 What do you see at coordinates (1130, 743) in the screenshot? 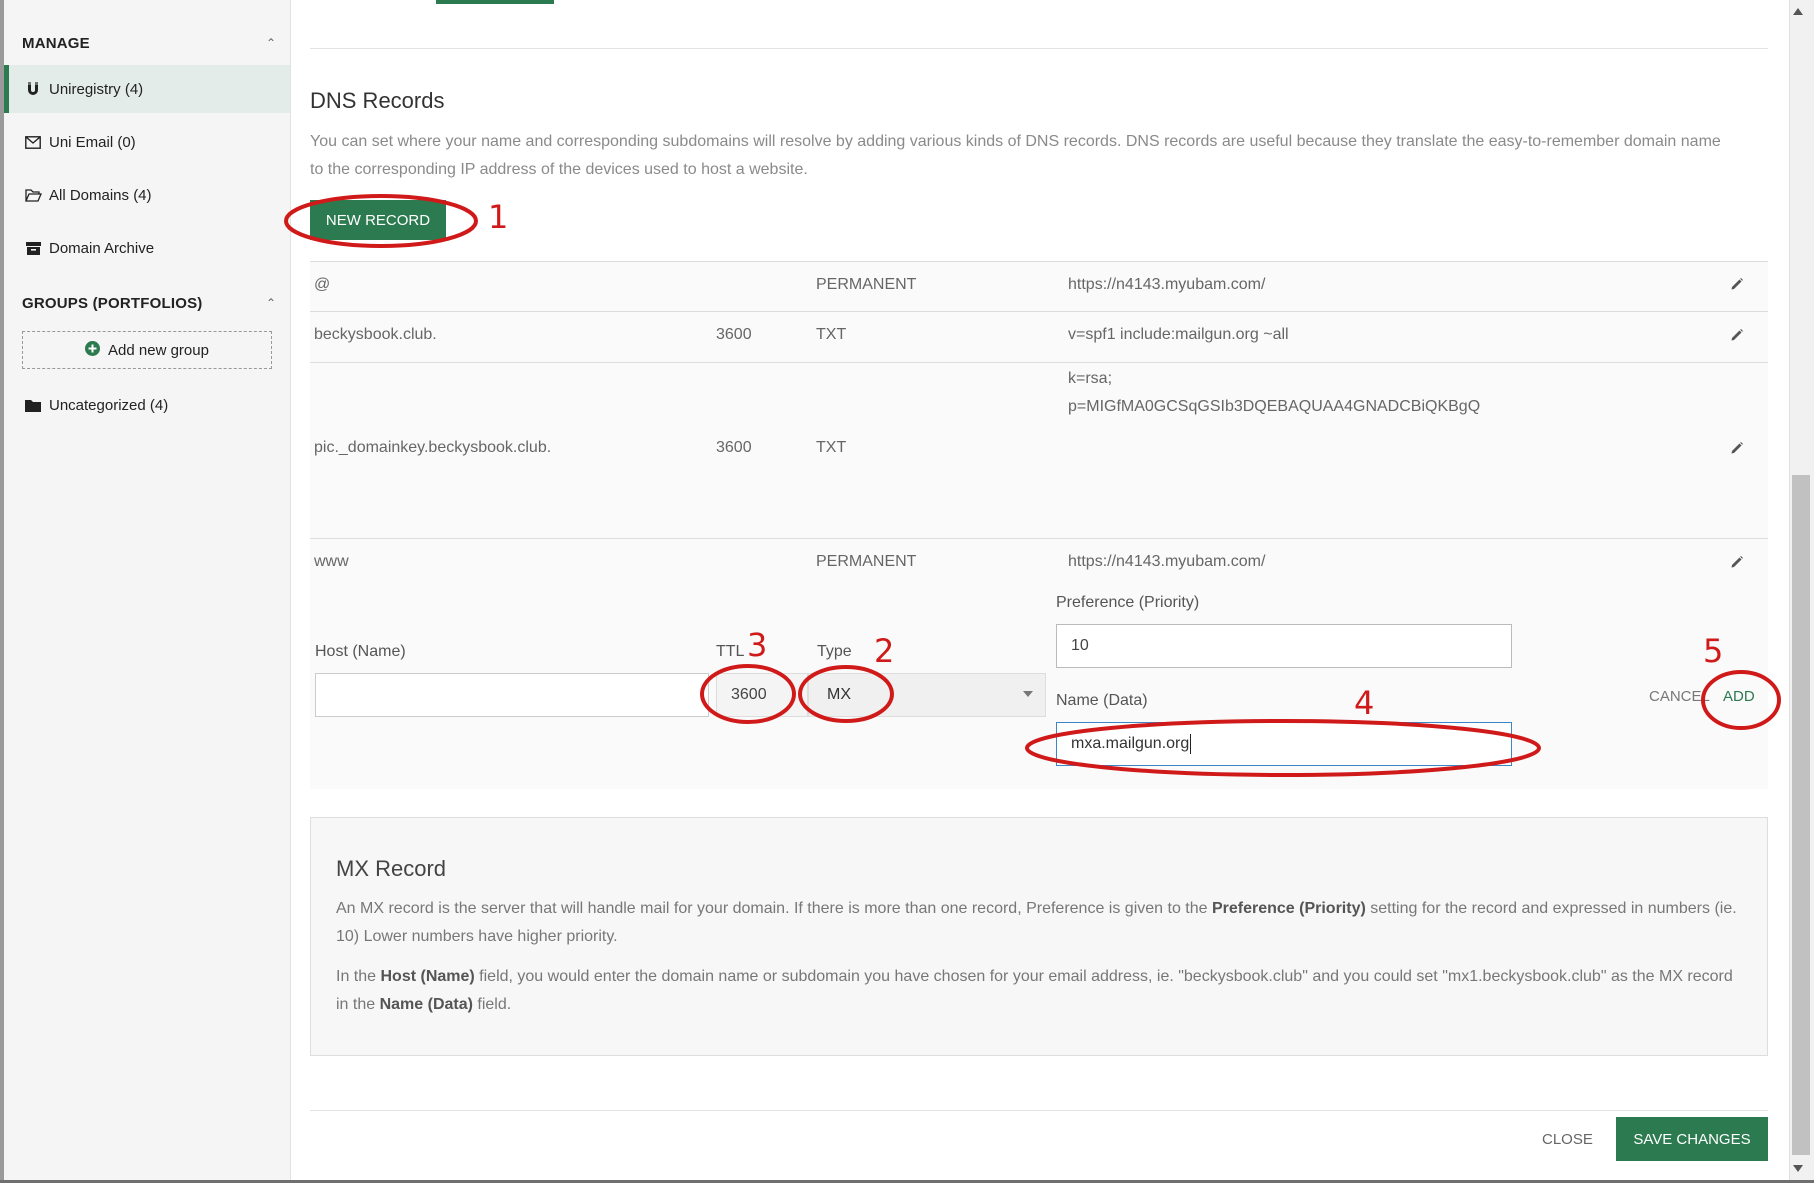
I see `name-data-value: mxa.mailgun.org` at bounding box center [1130, 743].